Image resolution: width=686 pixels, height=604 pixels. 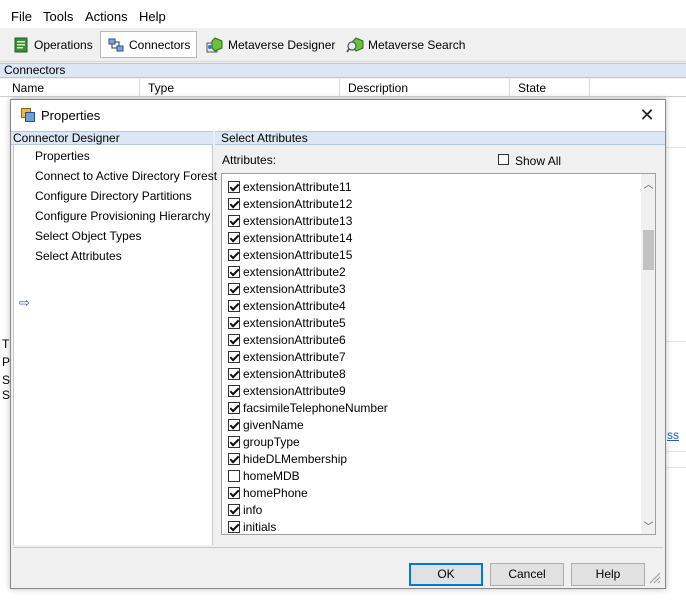 I want to click on cancel-button: Cancel, so click(x=527, y=574).